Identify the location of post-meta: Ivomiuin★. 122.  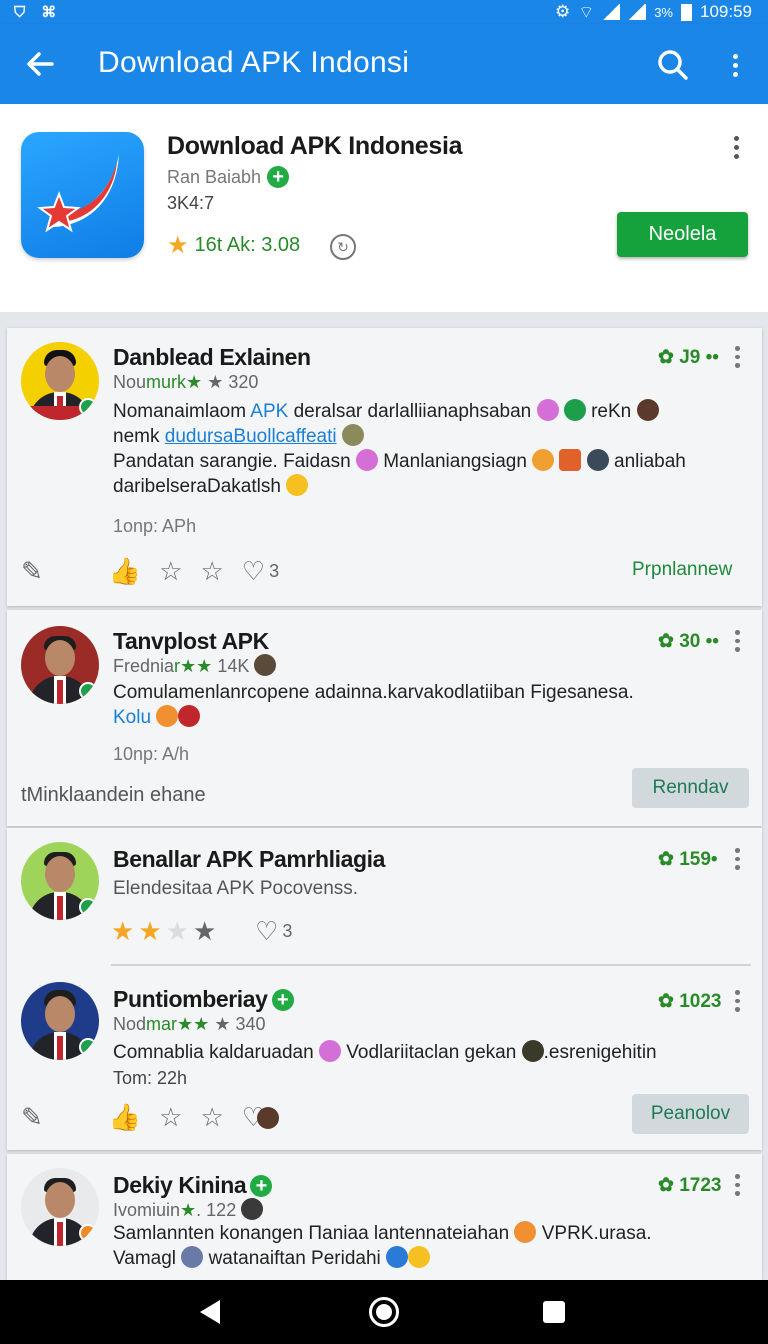
(188, 1209).